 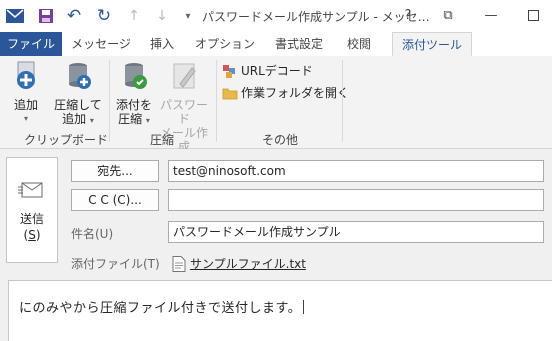 I want to click on group-label-other: その他, so click(x=280, y=140).